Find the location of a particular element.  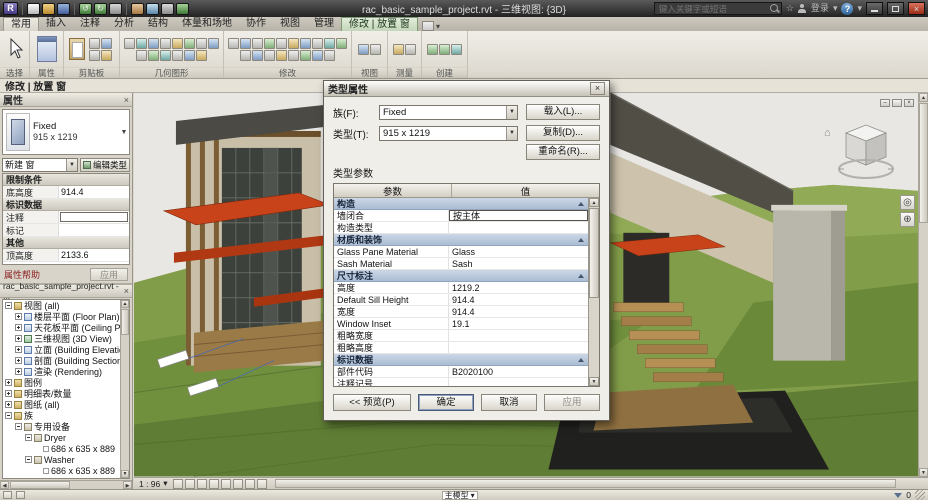

detail-level-icon is located at coordinates (177, 483).